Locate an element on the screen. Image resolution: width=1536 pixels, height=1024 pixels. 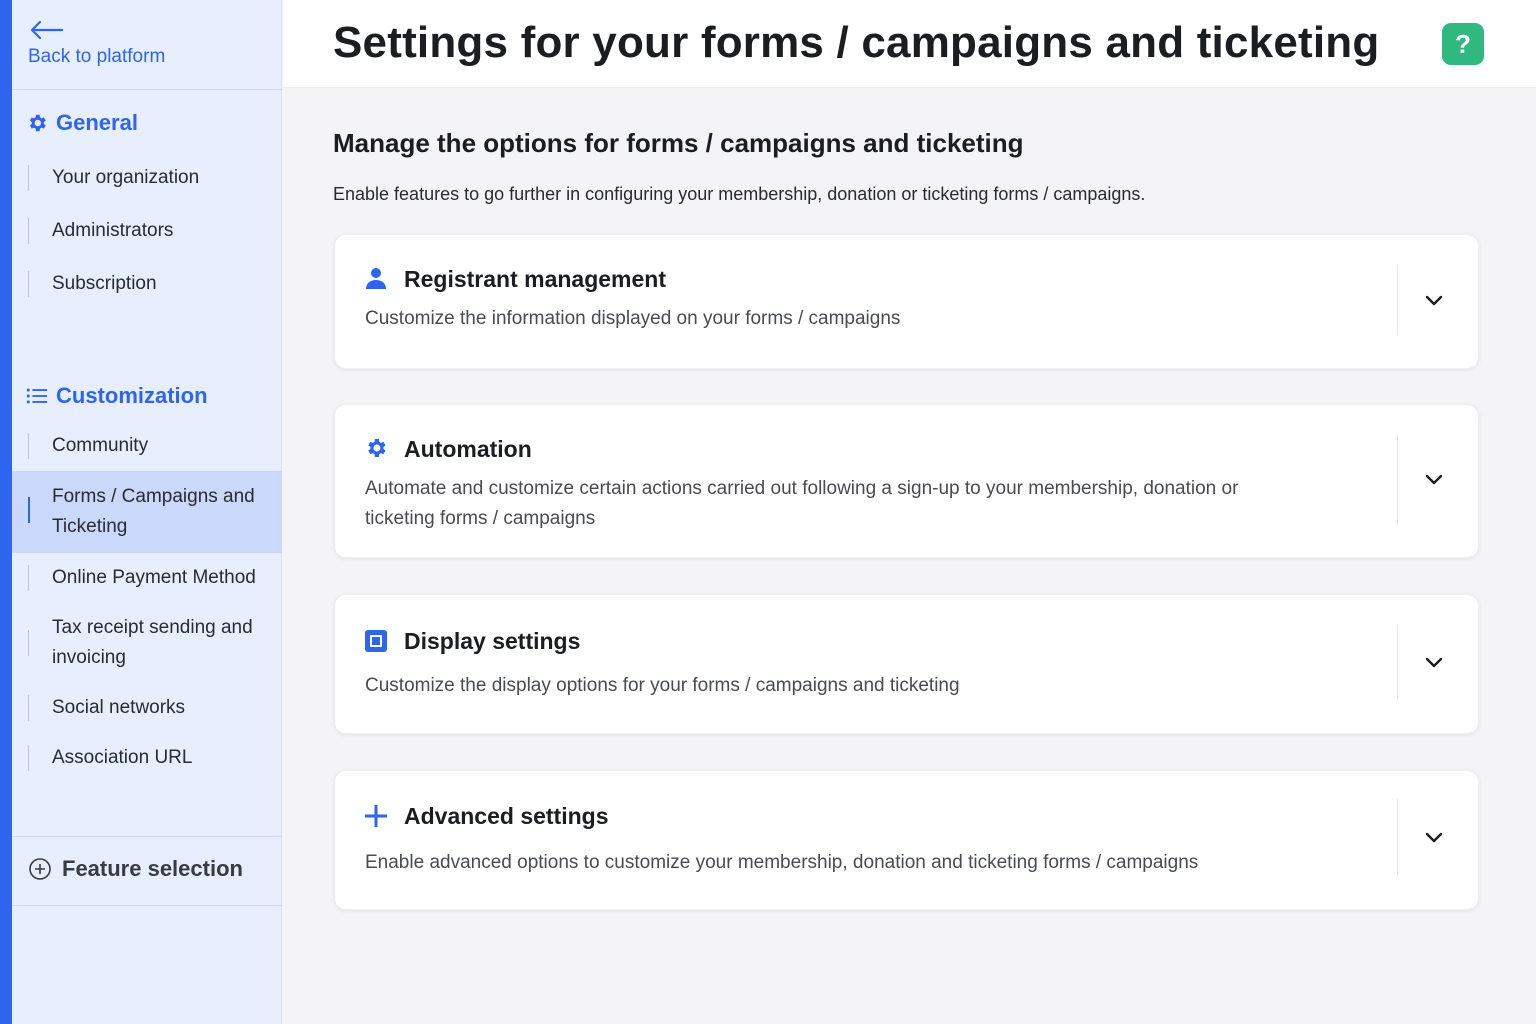
sidebar-item-label: Community is located at coordinates (100, 445).